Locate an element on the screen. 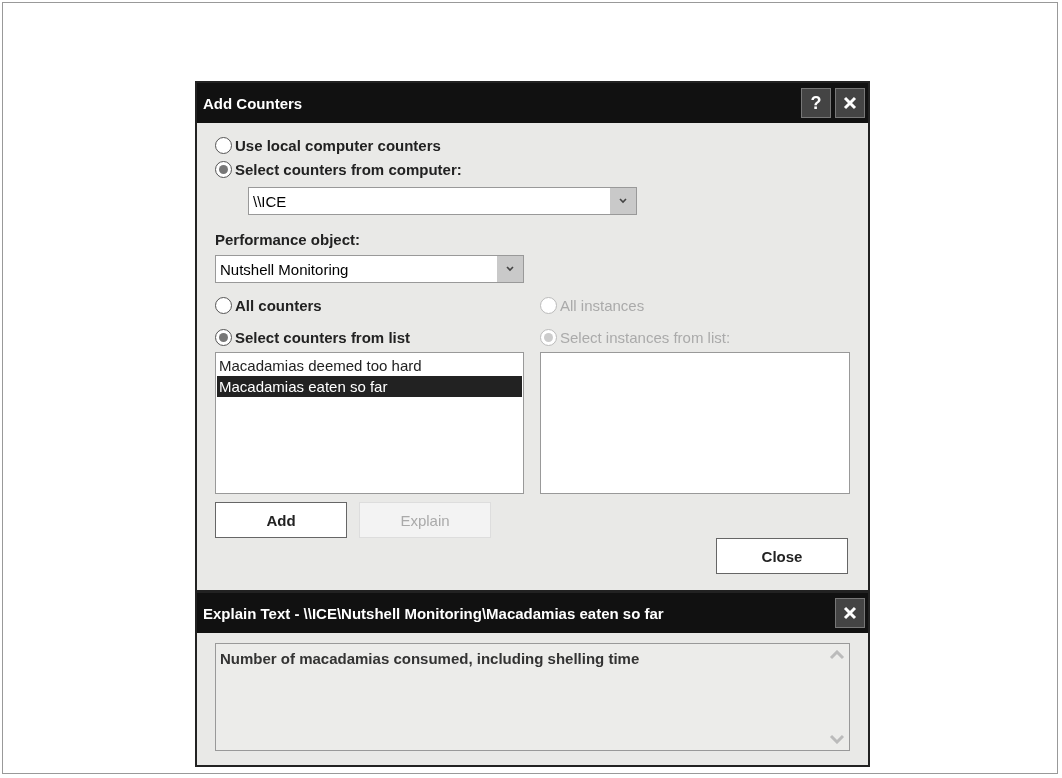 The height and width of the screenshot is (778, 1062). list-box: Macadamias deemed too hard Macadamias eaten so far is located at coordinates (369, 423).